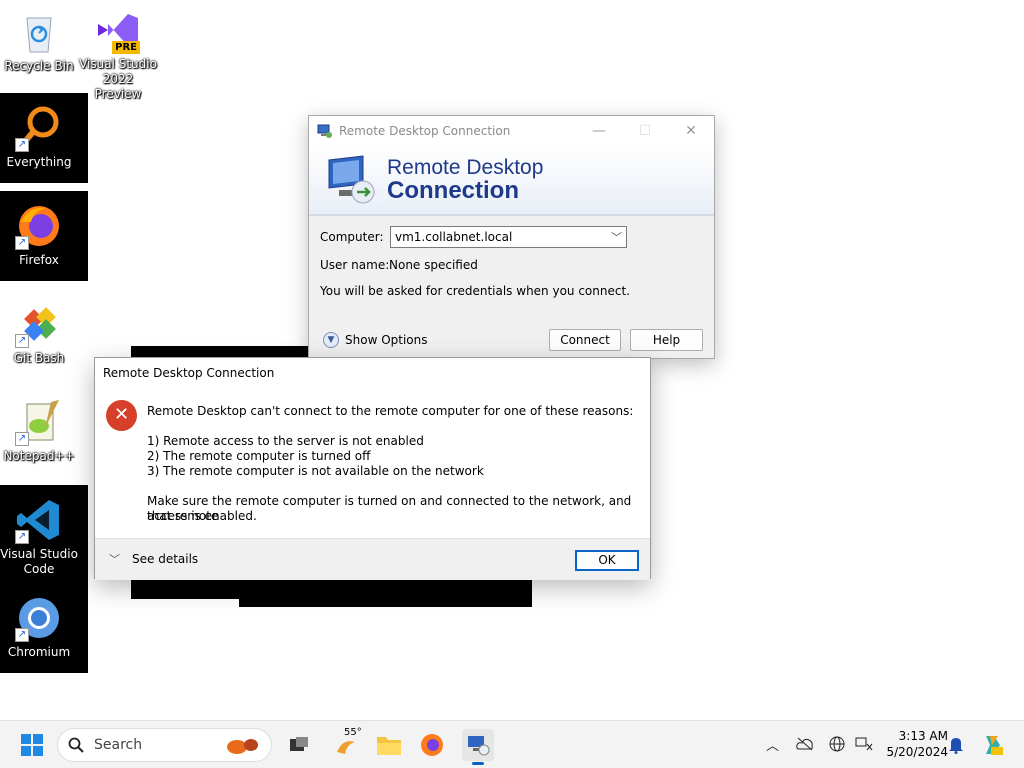 The width and height of the screenshot is (1024, 768). I want to click on folder-icon, so click(389, 746).